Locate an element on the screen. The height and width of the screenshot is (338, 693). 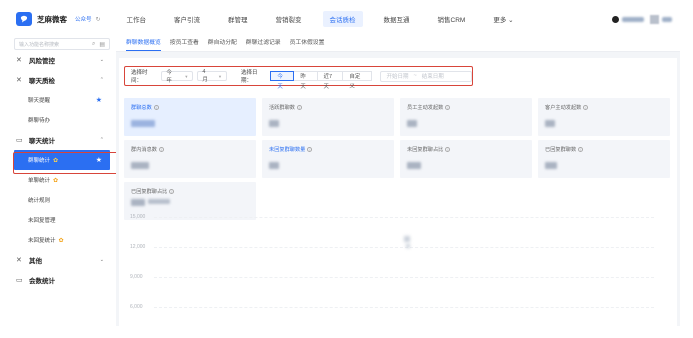
layout-icon: ▤ is located at coordinates (102, 44).